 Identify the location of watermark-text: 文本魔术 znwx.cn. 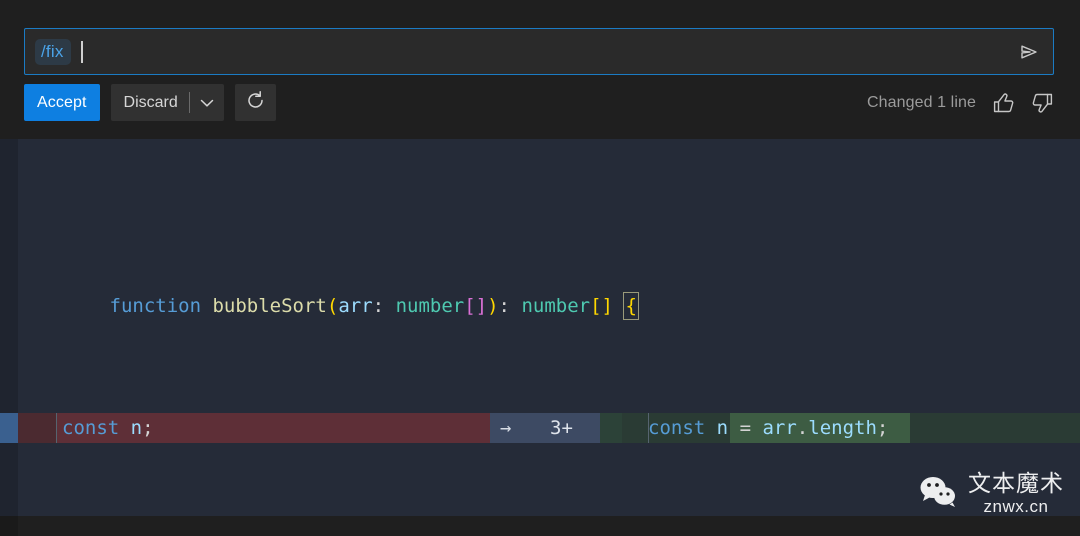
(1016, 494).